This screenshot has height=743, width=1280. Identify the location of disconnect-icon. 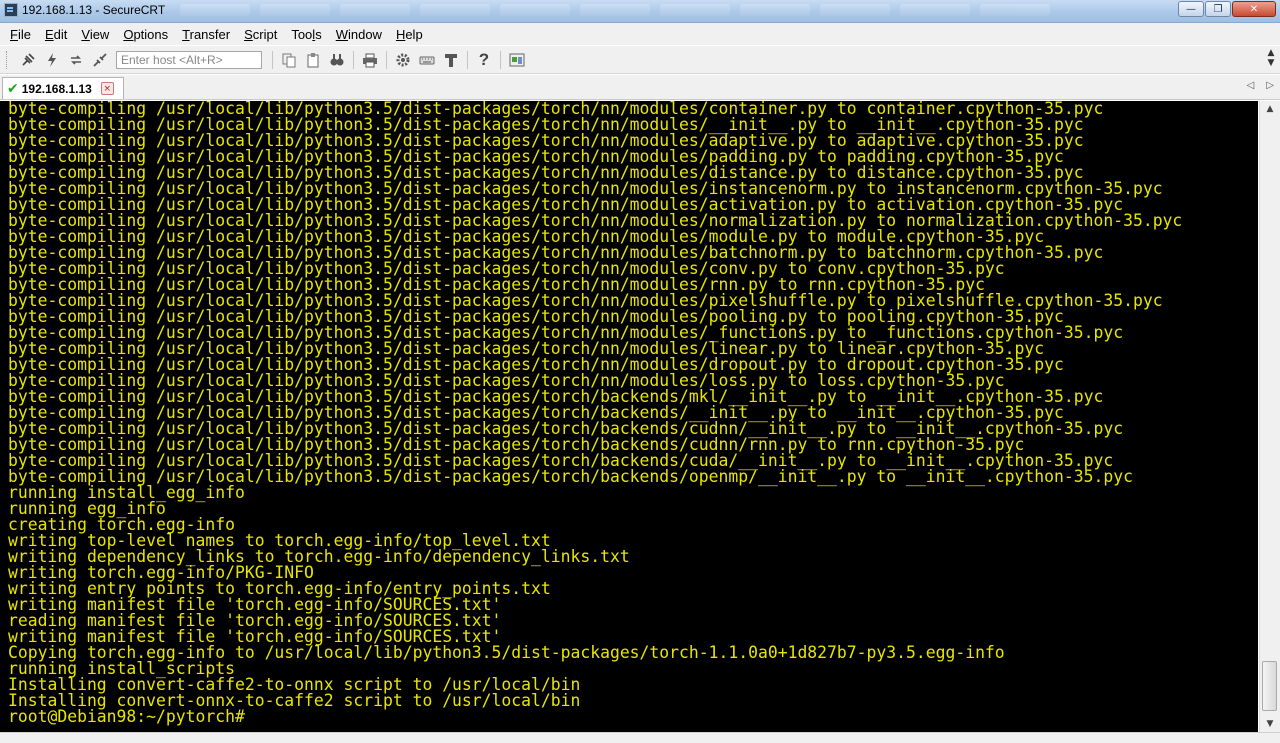
(100, 60).